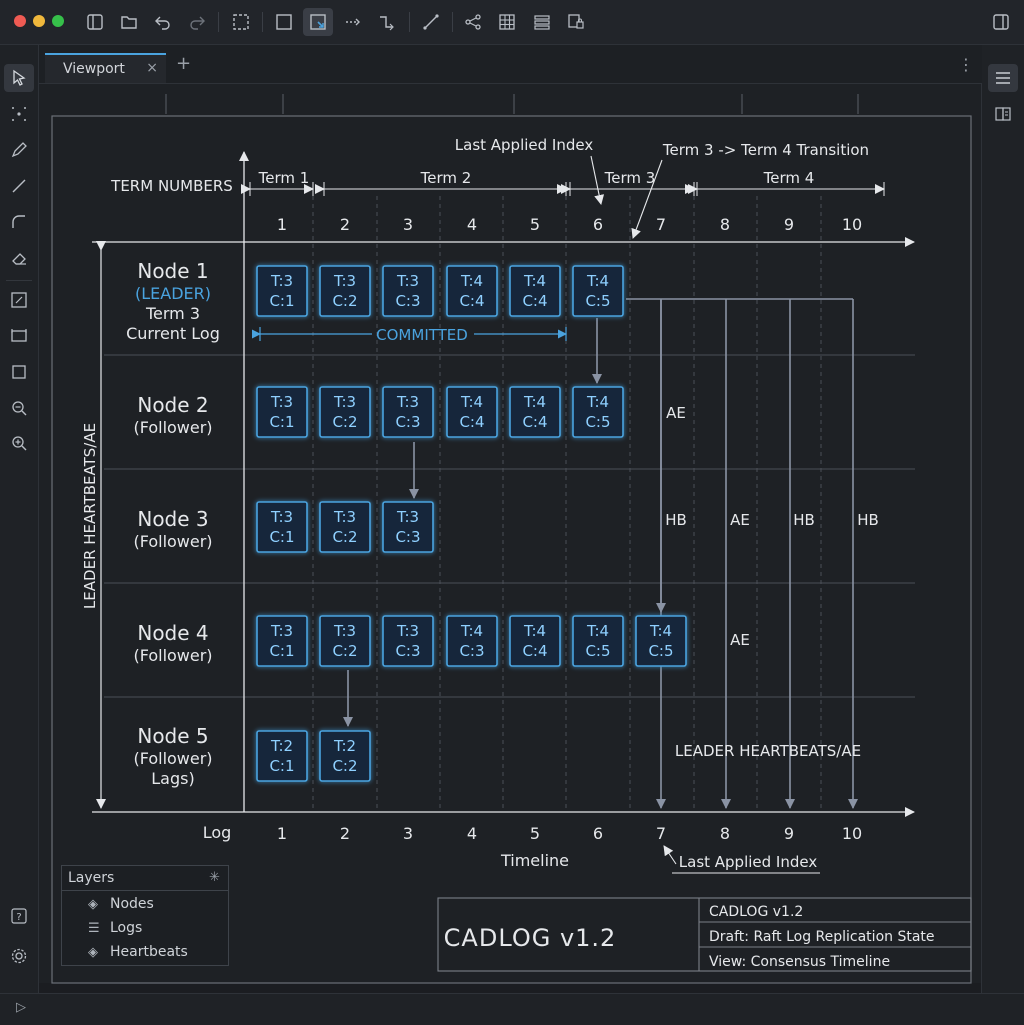 The width and height of the screenshot is (1024, 1025). I want to click on layers-panel: Layers ✳ ◈ Nodes ☰ Logs ◈ Heartbeats, so click(145, 915).